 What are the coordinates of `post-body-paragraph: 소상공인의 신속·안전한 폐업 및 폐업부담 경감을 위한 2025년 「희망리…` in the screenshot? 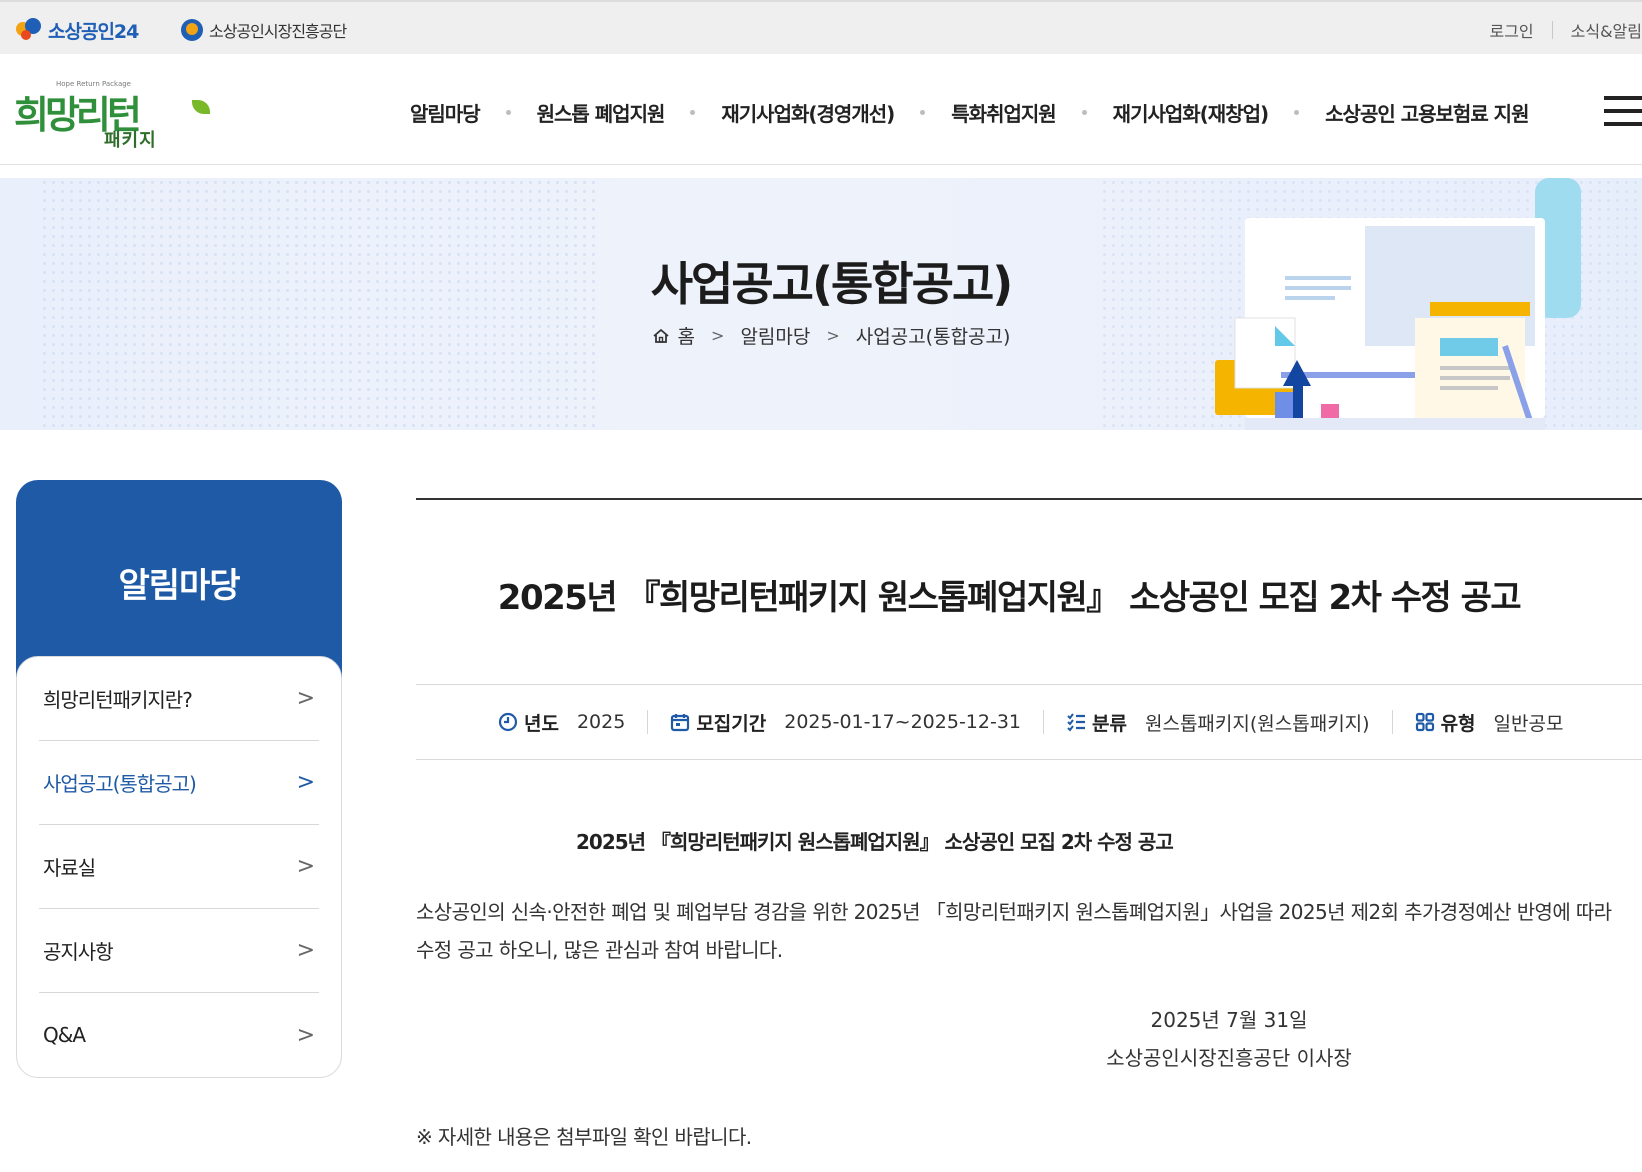 It's located at (1029, 931).